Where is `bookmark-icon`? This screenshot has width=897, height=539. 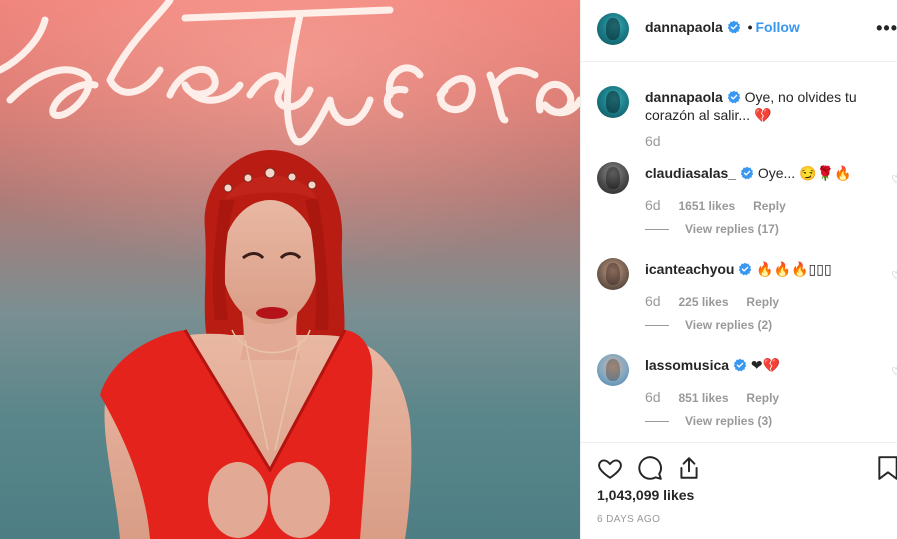 bookmark-icon is located at coordinates (887, 468).